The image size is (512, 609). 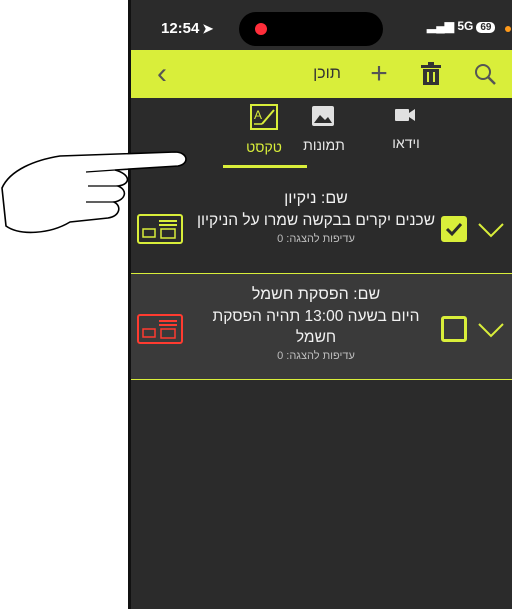 What do you see at coordinates (431, 74) in the screenshot?
I see `delete-icon` at bounding box center [431, 74].